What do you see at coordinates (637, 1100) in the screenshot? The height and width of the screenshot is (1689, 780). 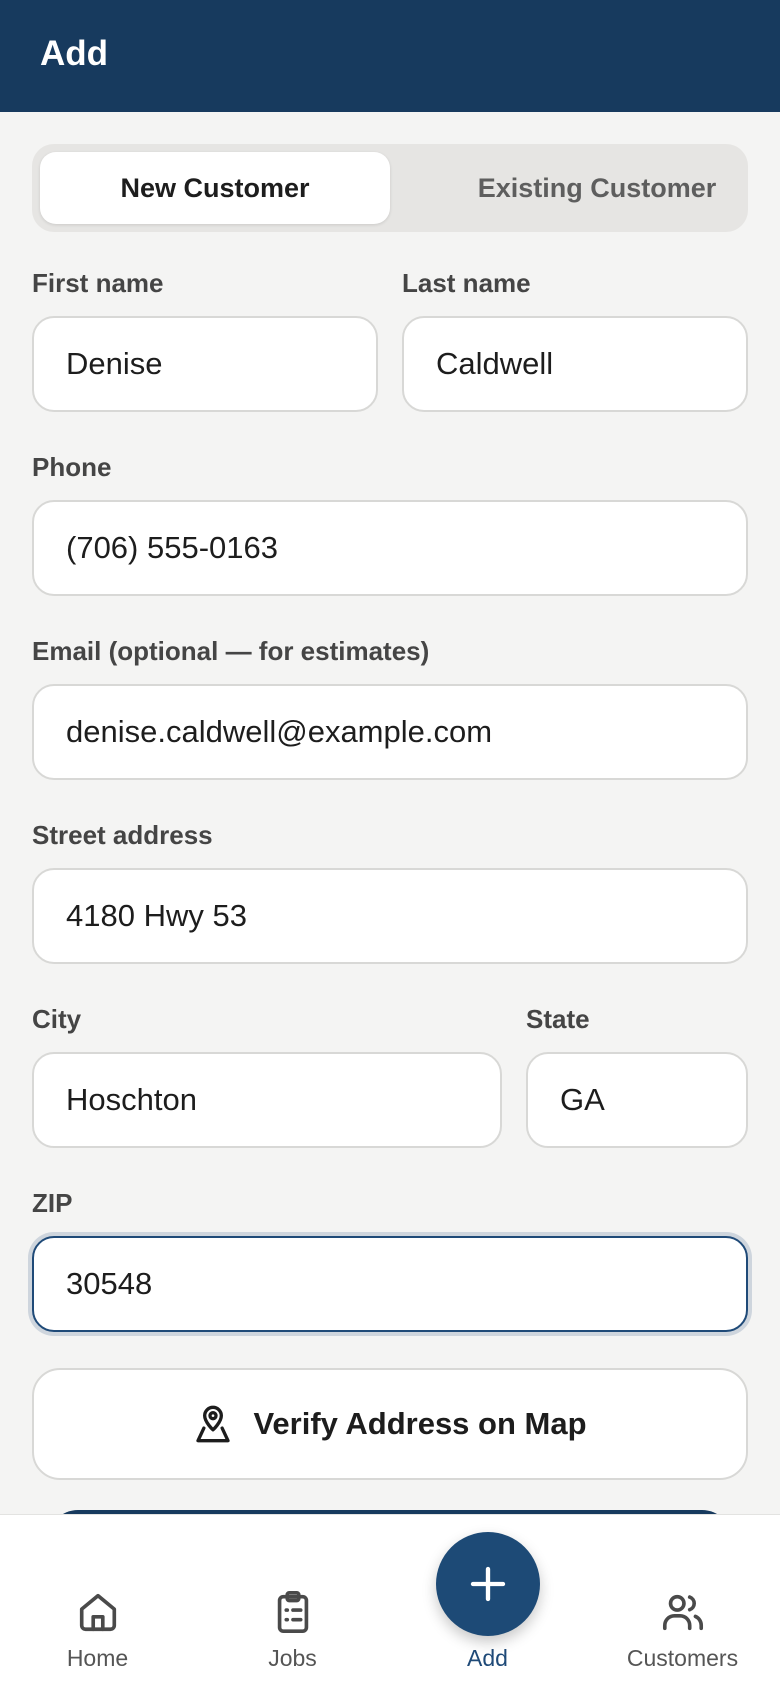 I see `state-field: GA` at bounding box center [637, 1100].